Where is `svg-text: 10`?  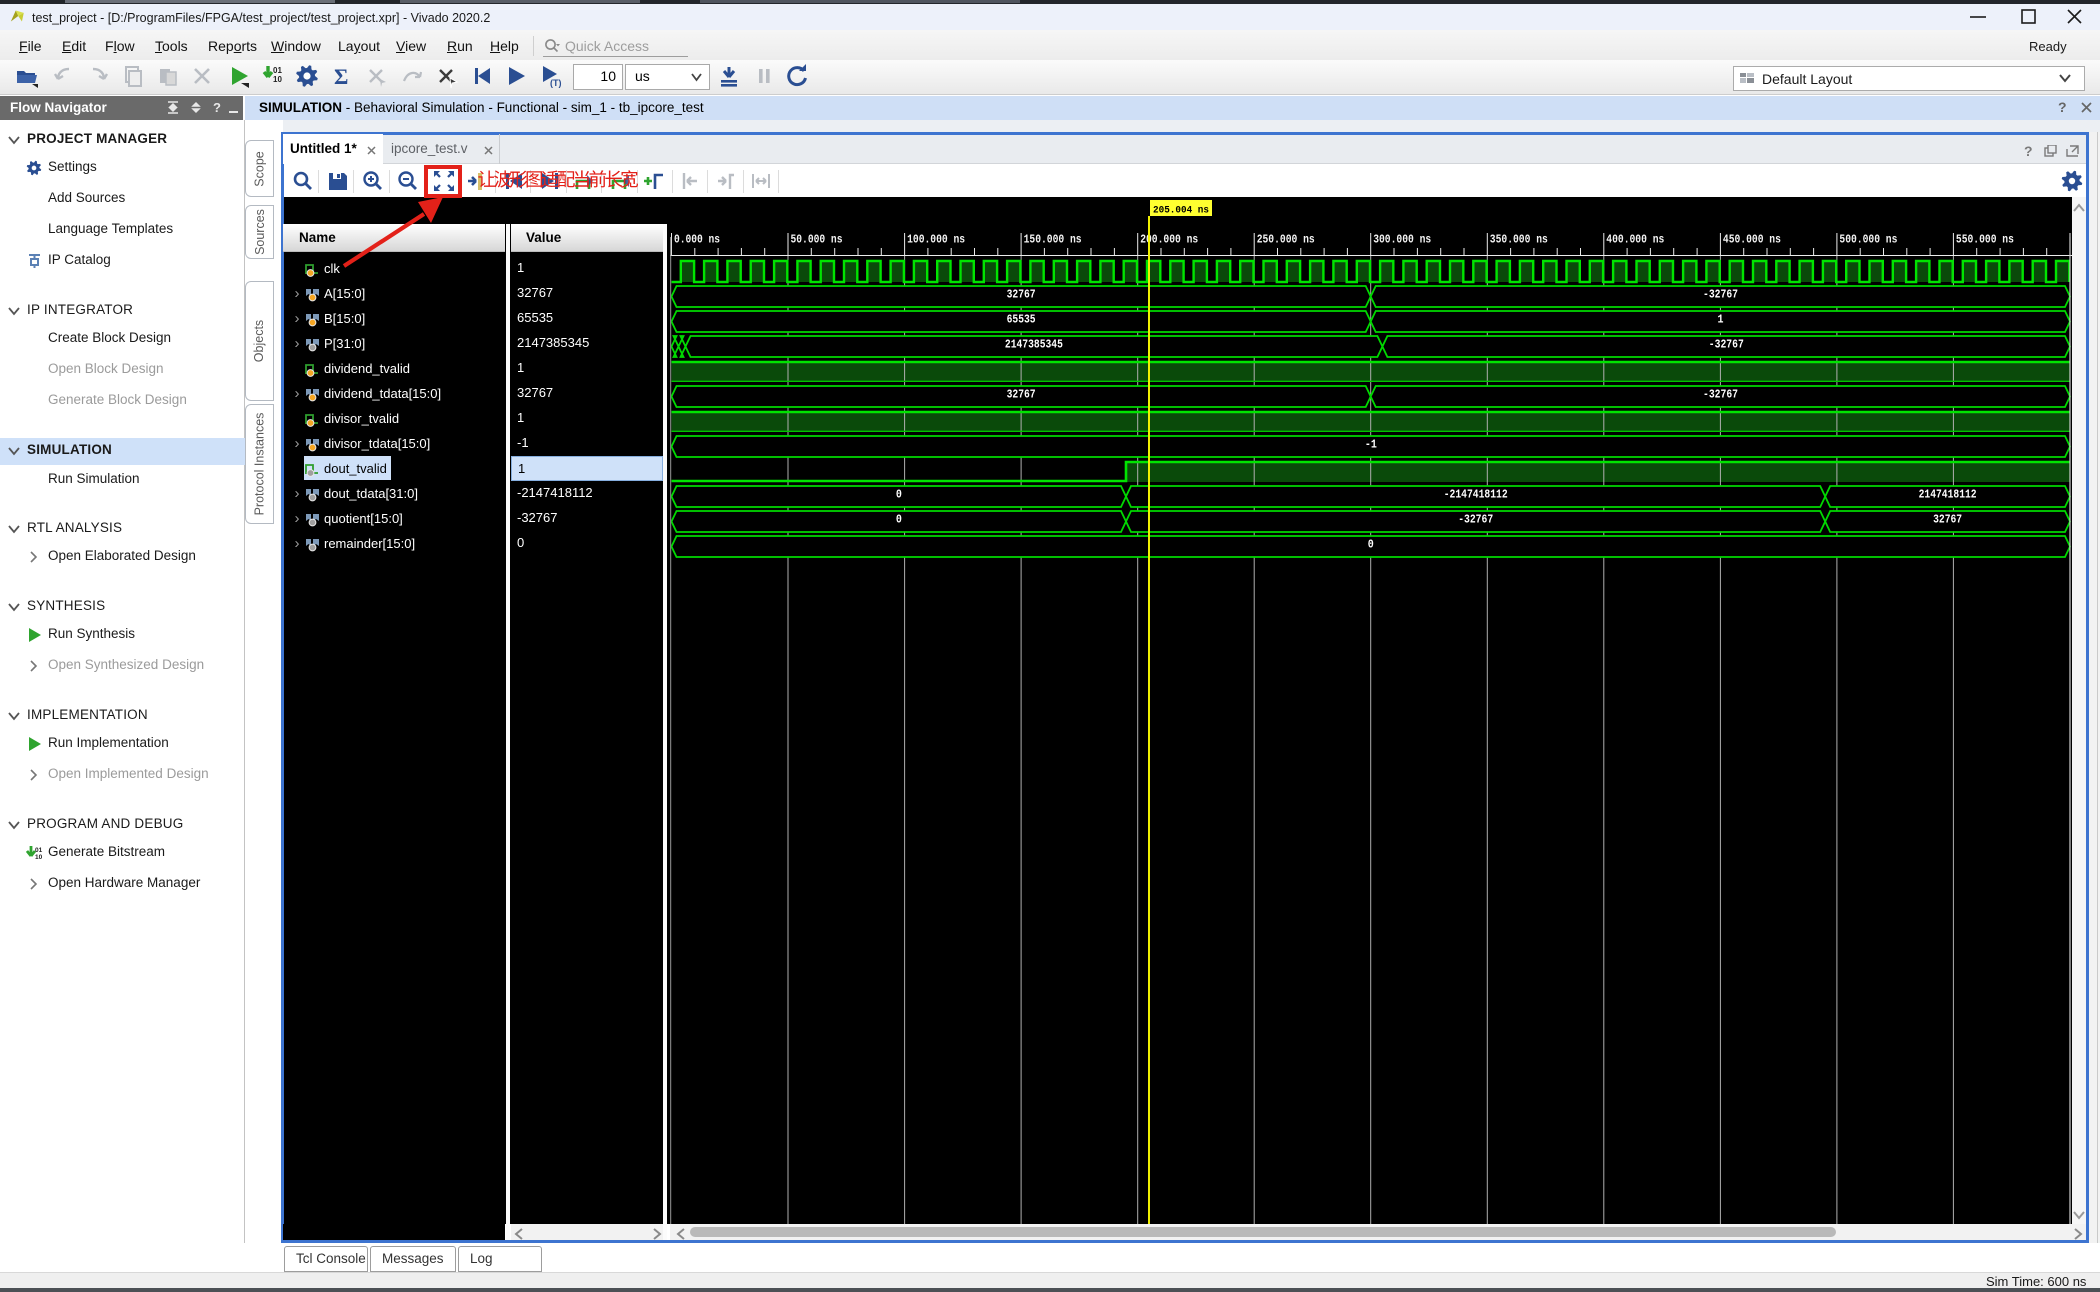
svg-text: 10 is located at coordinates (39, 857).